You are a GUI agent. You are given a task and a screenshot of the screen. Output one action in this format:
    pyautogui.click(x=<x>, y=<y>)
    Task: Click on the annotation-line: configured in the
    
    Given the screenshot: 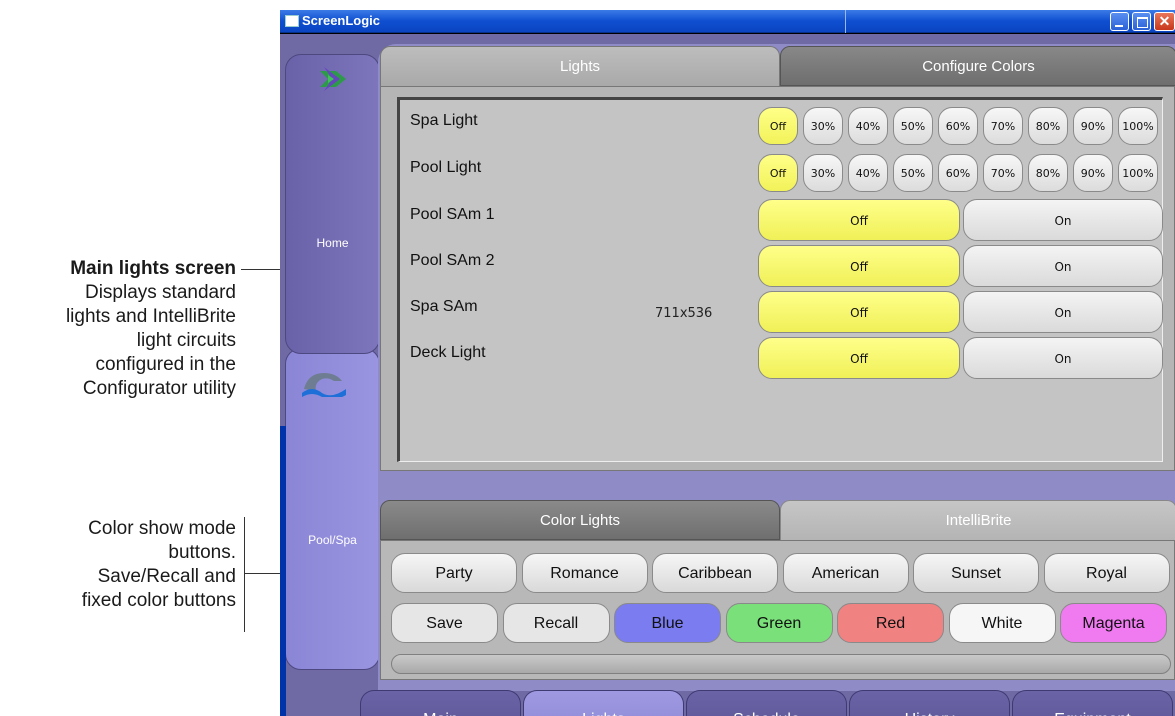 What is the action you would take?
    pyautogui.click(x=166, y=364)
    